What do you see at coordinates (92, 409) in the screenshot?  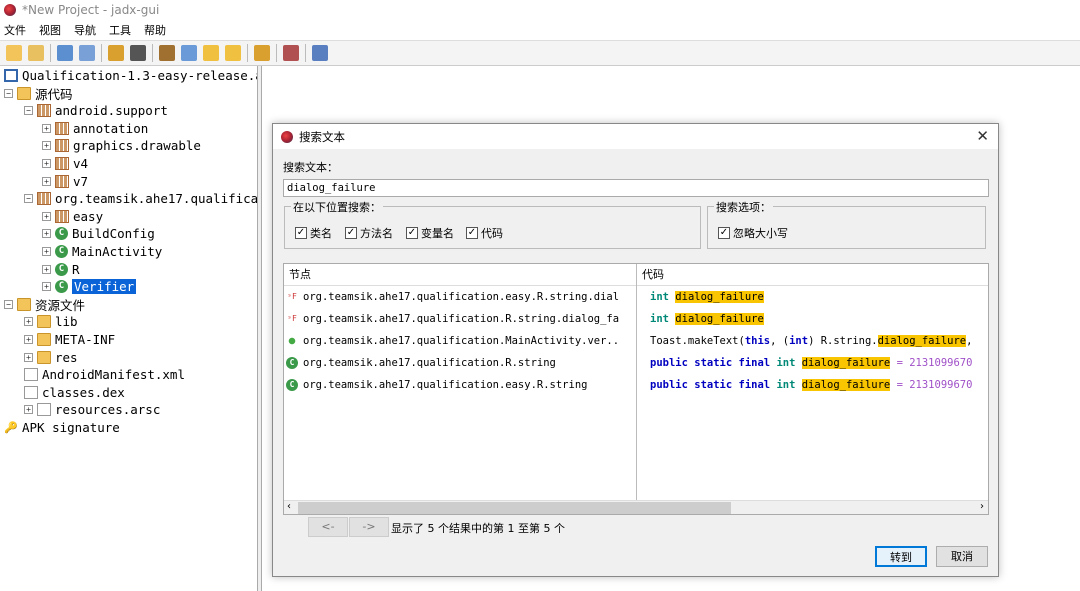 I see `tree-node-resources-arsc: + resources.arsc` at bounding box center [92, 409].